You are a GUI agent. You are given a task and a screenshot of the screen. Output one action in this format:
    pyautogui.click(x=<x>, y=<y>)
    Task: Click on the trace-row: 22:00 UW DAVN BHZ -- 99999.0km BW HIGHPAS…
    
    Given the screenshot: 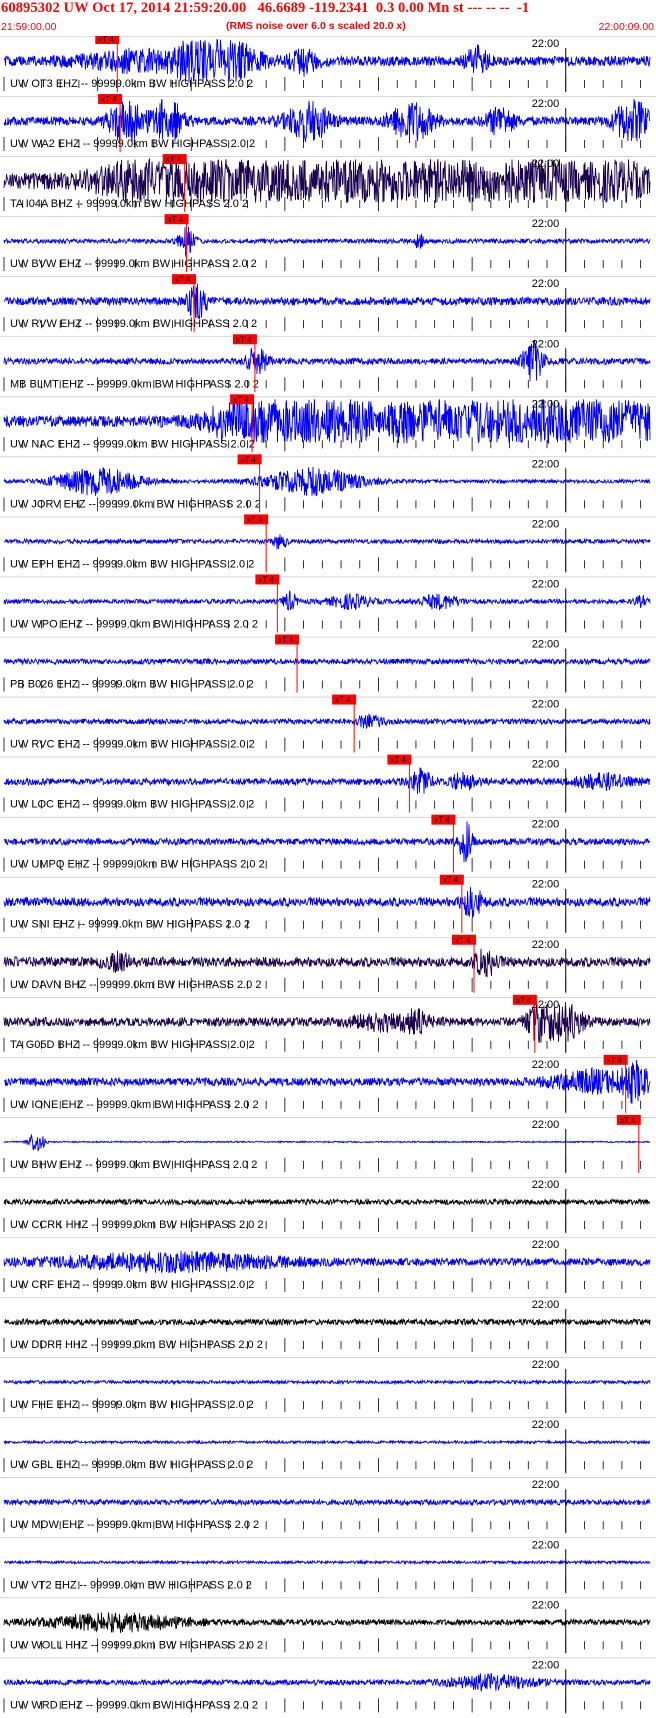 What is the action you would take?
    pyautogui.click(x=328, y=963)
    